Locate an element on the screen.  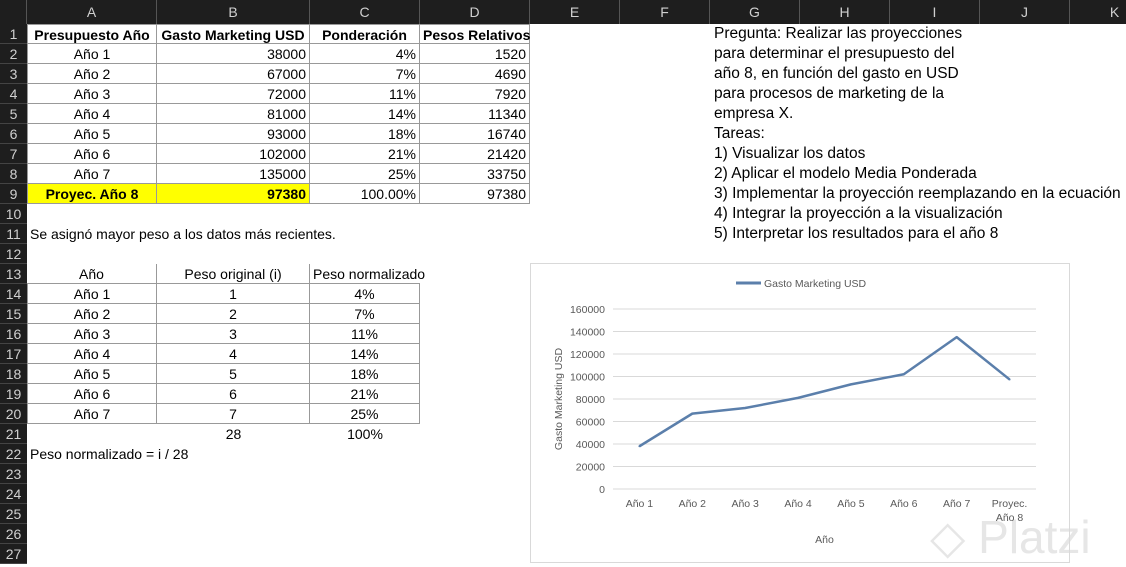
table1-cell: 21420 is located at coordinates (475, 154).